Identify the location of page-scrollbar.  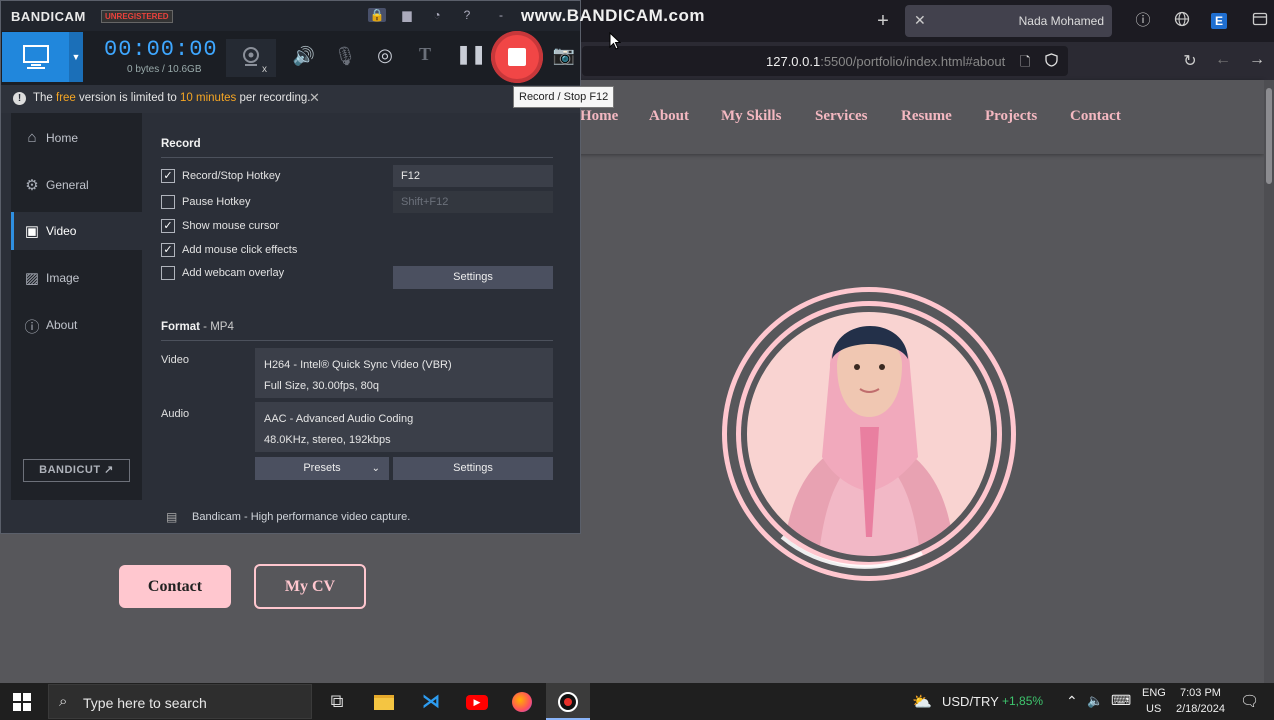
(1269, 381).